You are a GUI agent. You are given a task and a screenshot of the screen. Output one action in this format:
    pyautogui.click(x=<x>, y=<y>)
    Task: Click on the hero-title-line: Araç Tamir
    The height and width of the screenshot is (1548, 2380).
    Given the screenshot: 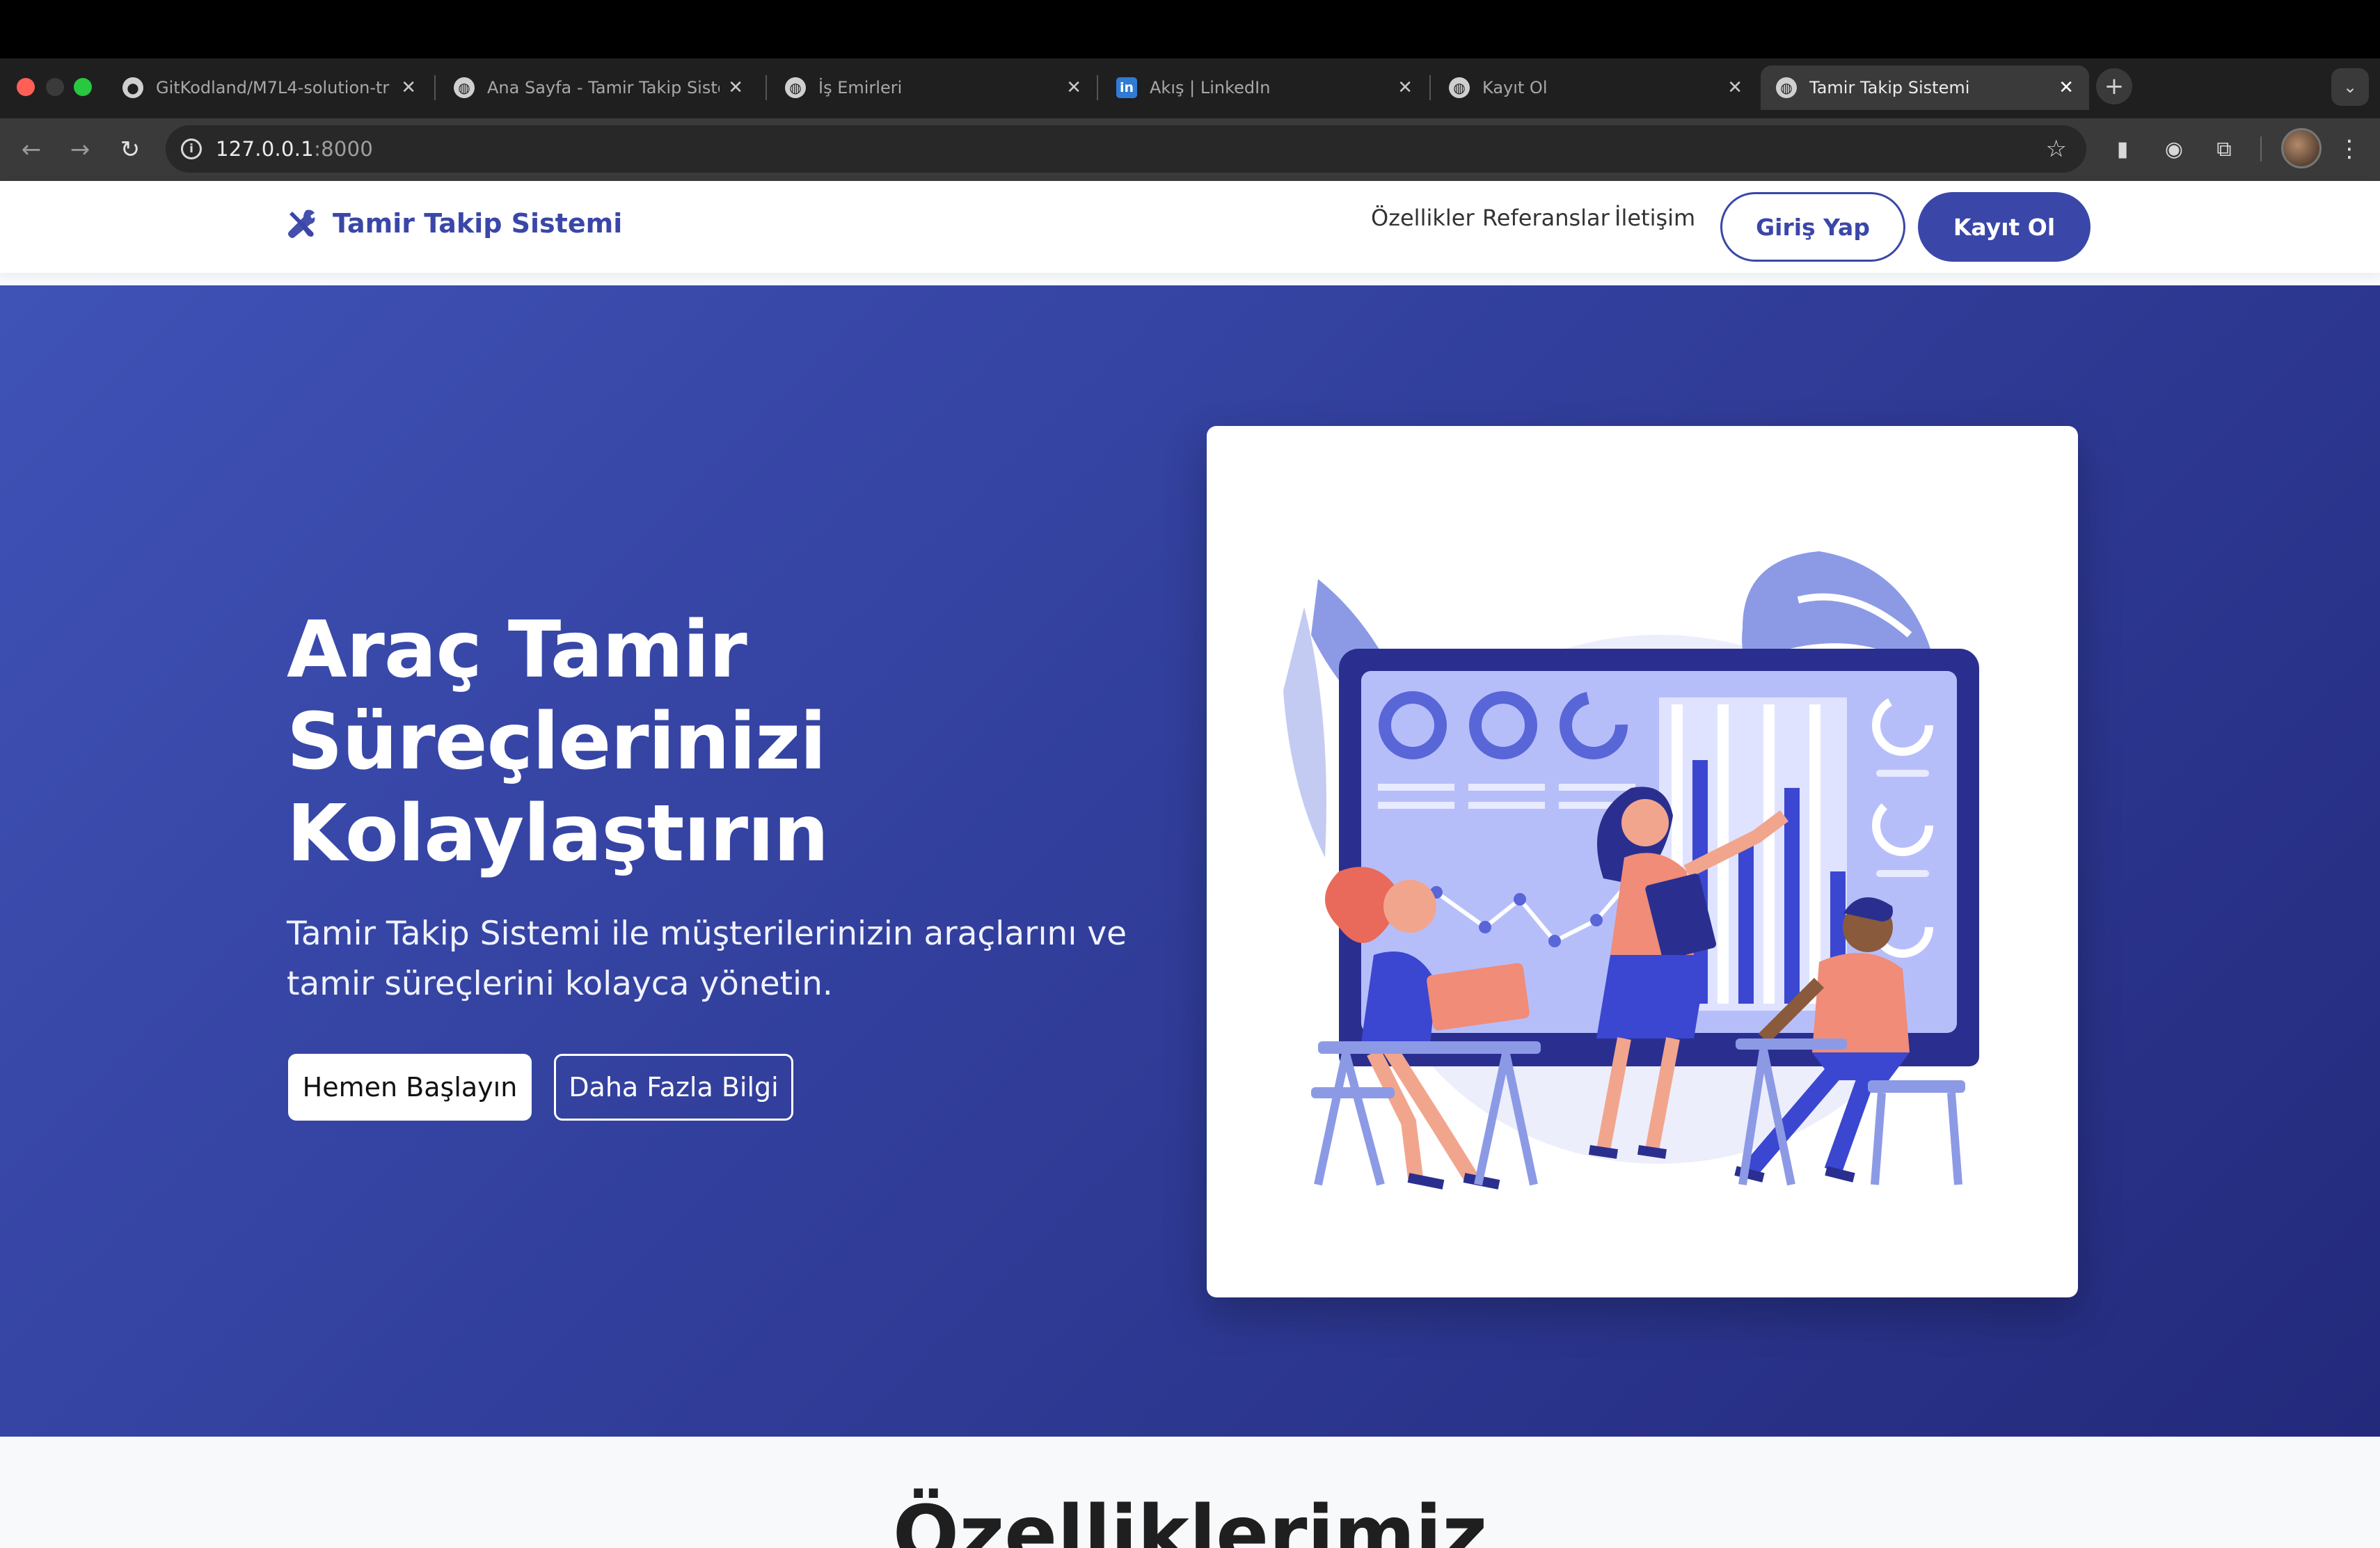 What is the action you would take?
    pyautogui.click(x=517, y=650)
    